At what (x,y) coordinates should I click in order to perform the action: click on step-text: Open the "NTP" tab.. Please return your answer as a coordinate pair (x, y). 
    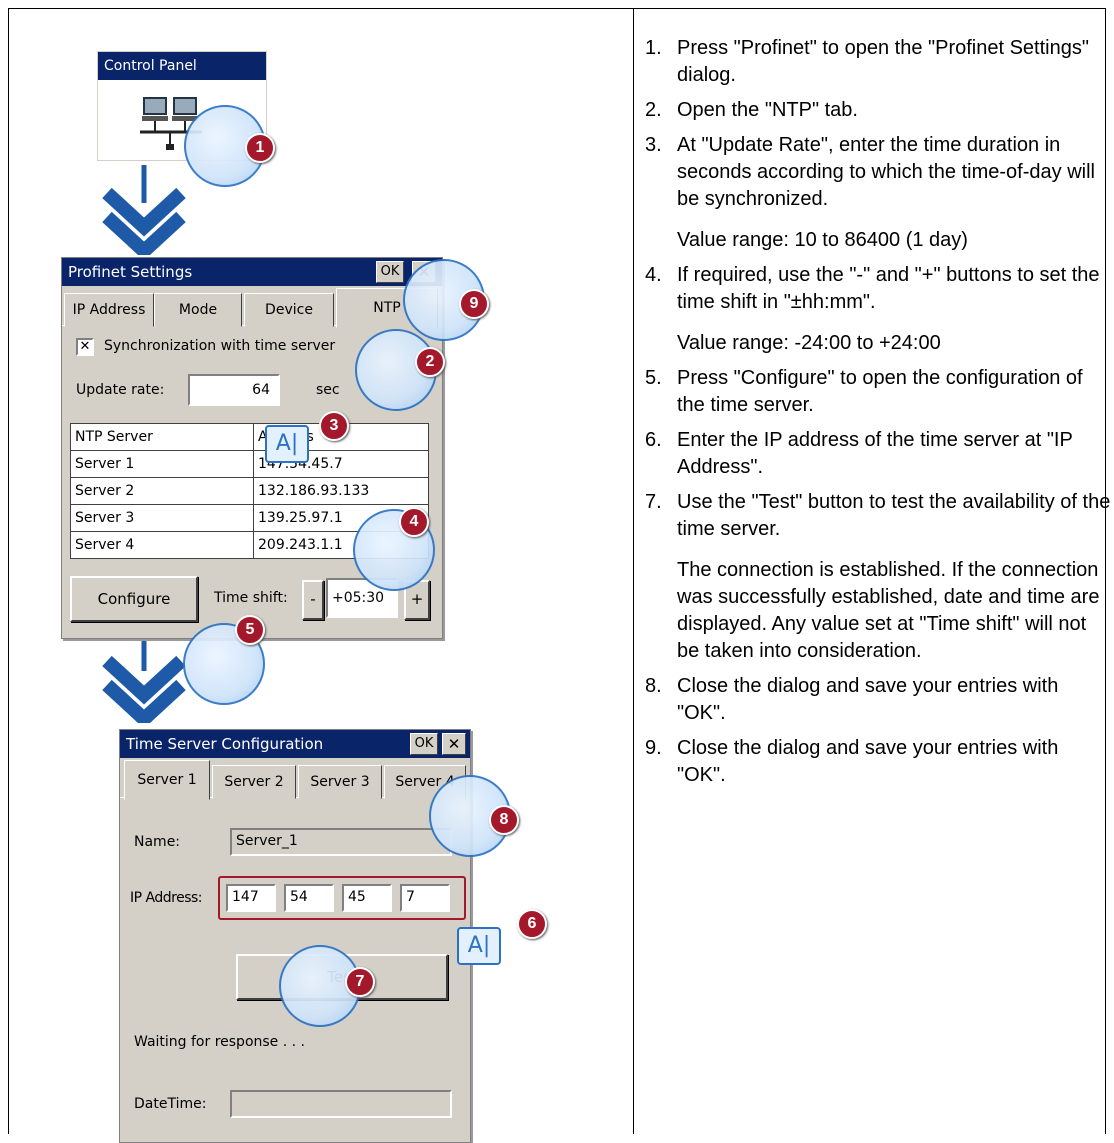
    Looking at the image, I should click on (767, 110).